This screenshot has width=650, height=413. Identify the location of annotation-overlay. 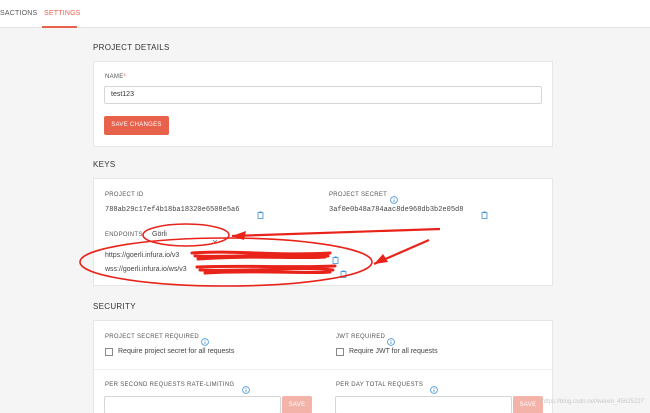
(260, 255).